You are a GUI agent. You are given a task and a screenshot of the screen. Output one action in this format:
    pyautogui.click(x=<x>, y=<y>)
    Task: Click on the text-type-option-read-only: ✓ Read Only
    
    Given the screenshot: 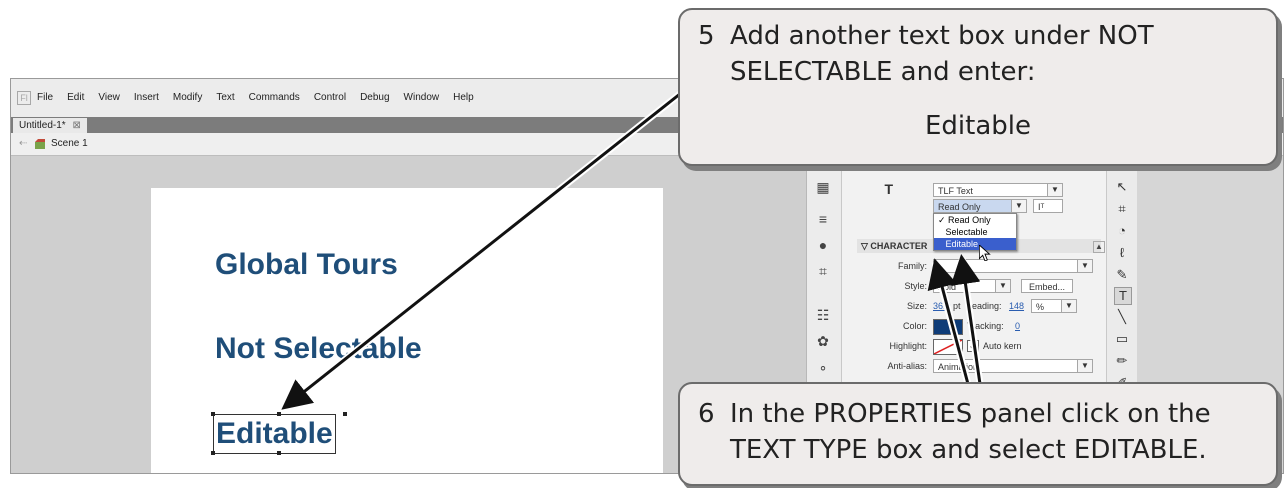 What is the action you would take?
    pyautogui.click(x=975, y=220)
    